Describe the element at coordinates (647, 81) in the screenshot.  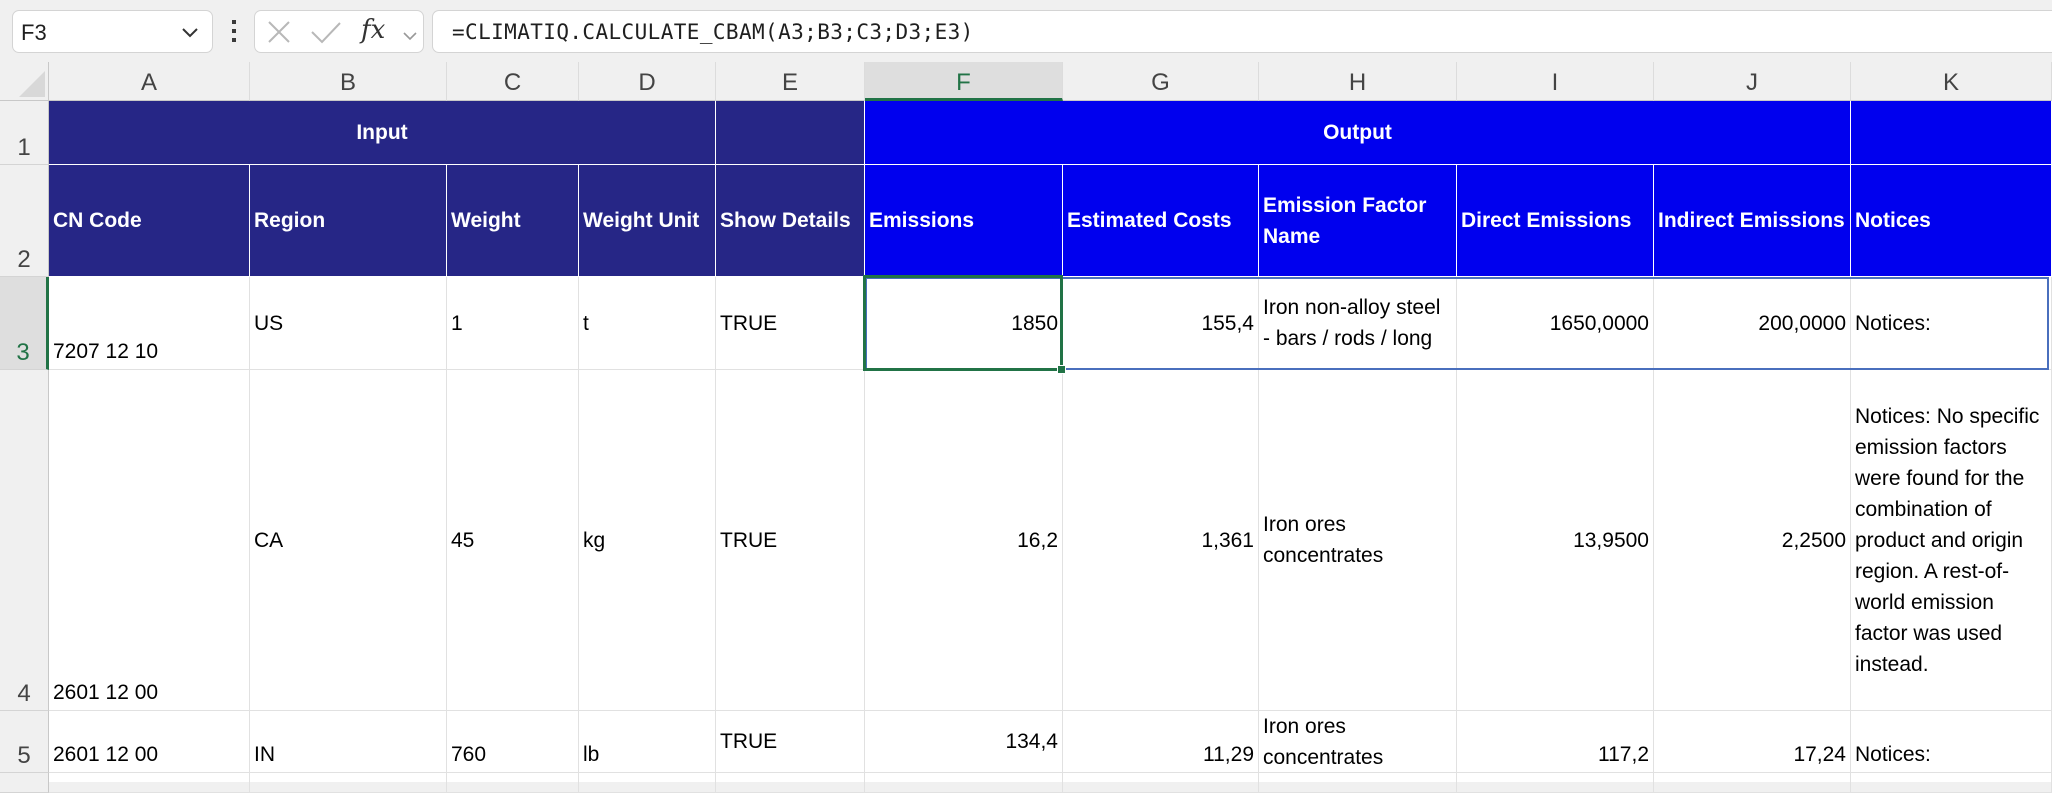
I see `column-header-d: D` at that location.